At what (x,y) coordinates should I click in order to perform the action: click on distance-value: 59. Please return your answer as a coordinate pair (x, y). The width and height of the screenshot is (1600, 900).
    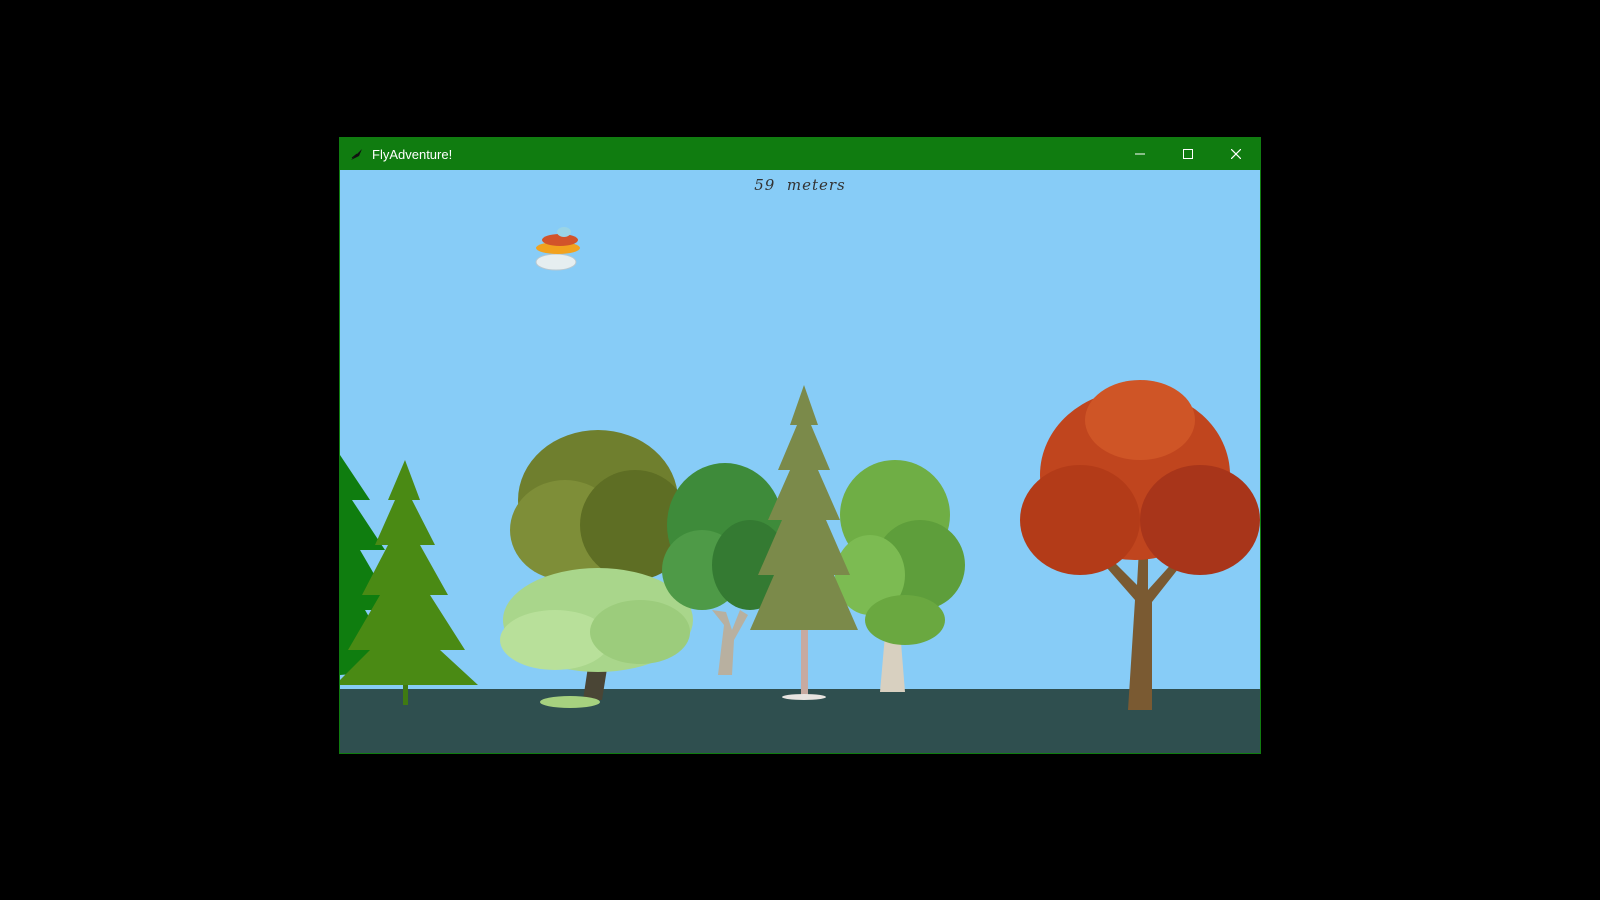
    Looking at the image, I should click on (765, 185).